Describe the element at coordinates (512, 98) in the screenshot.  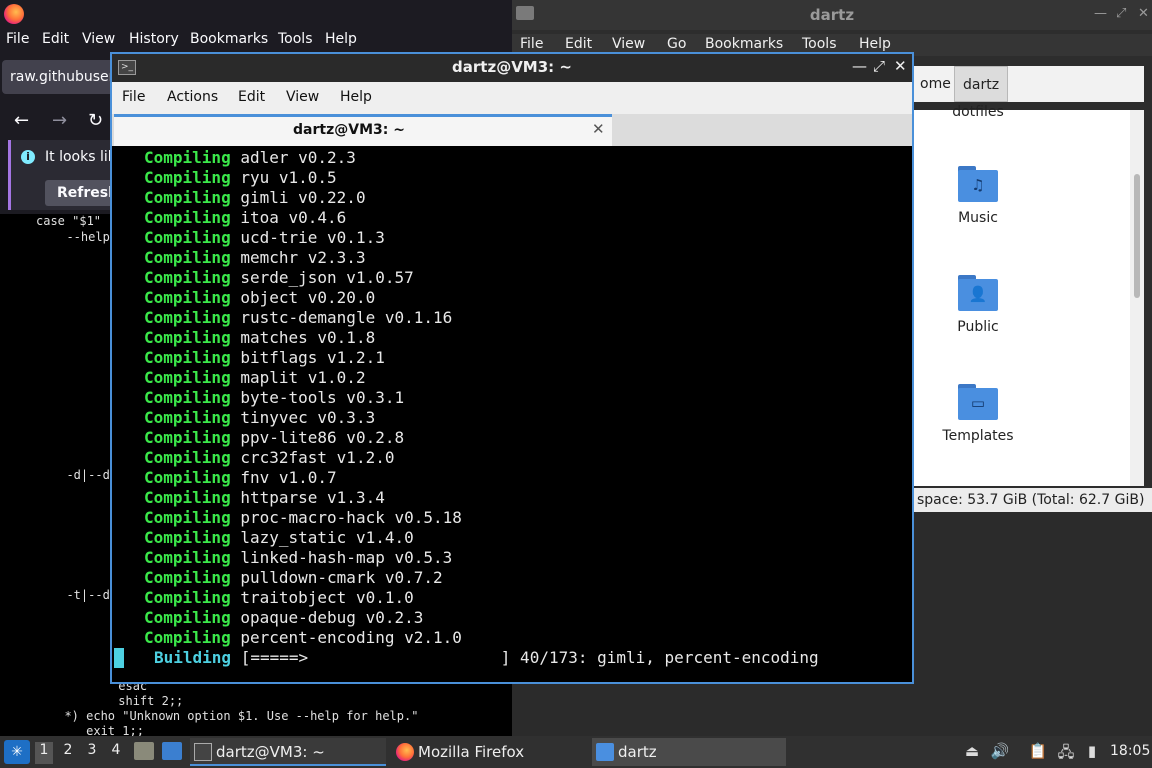
I see `terminal-menubar: File Actions Edit View Help` at that location.